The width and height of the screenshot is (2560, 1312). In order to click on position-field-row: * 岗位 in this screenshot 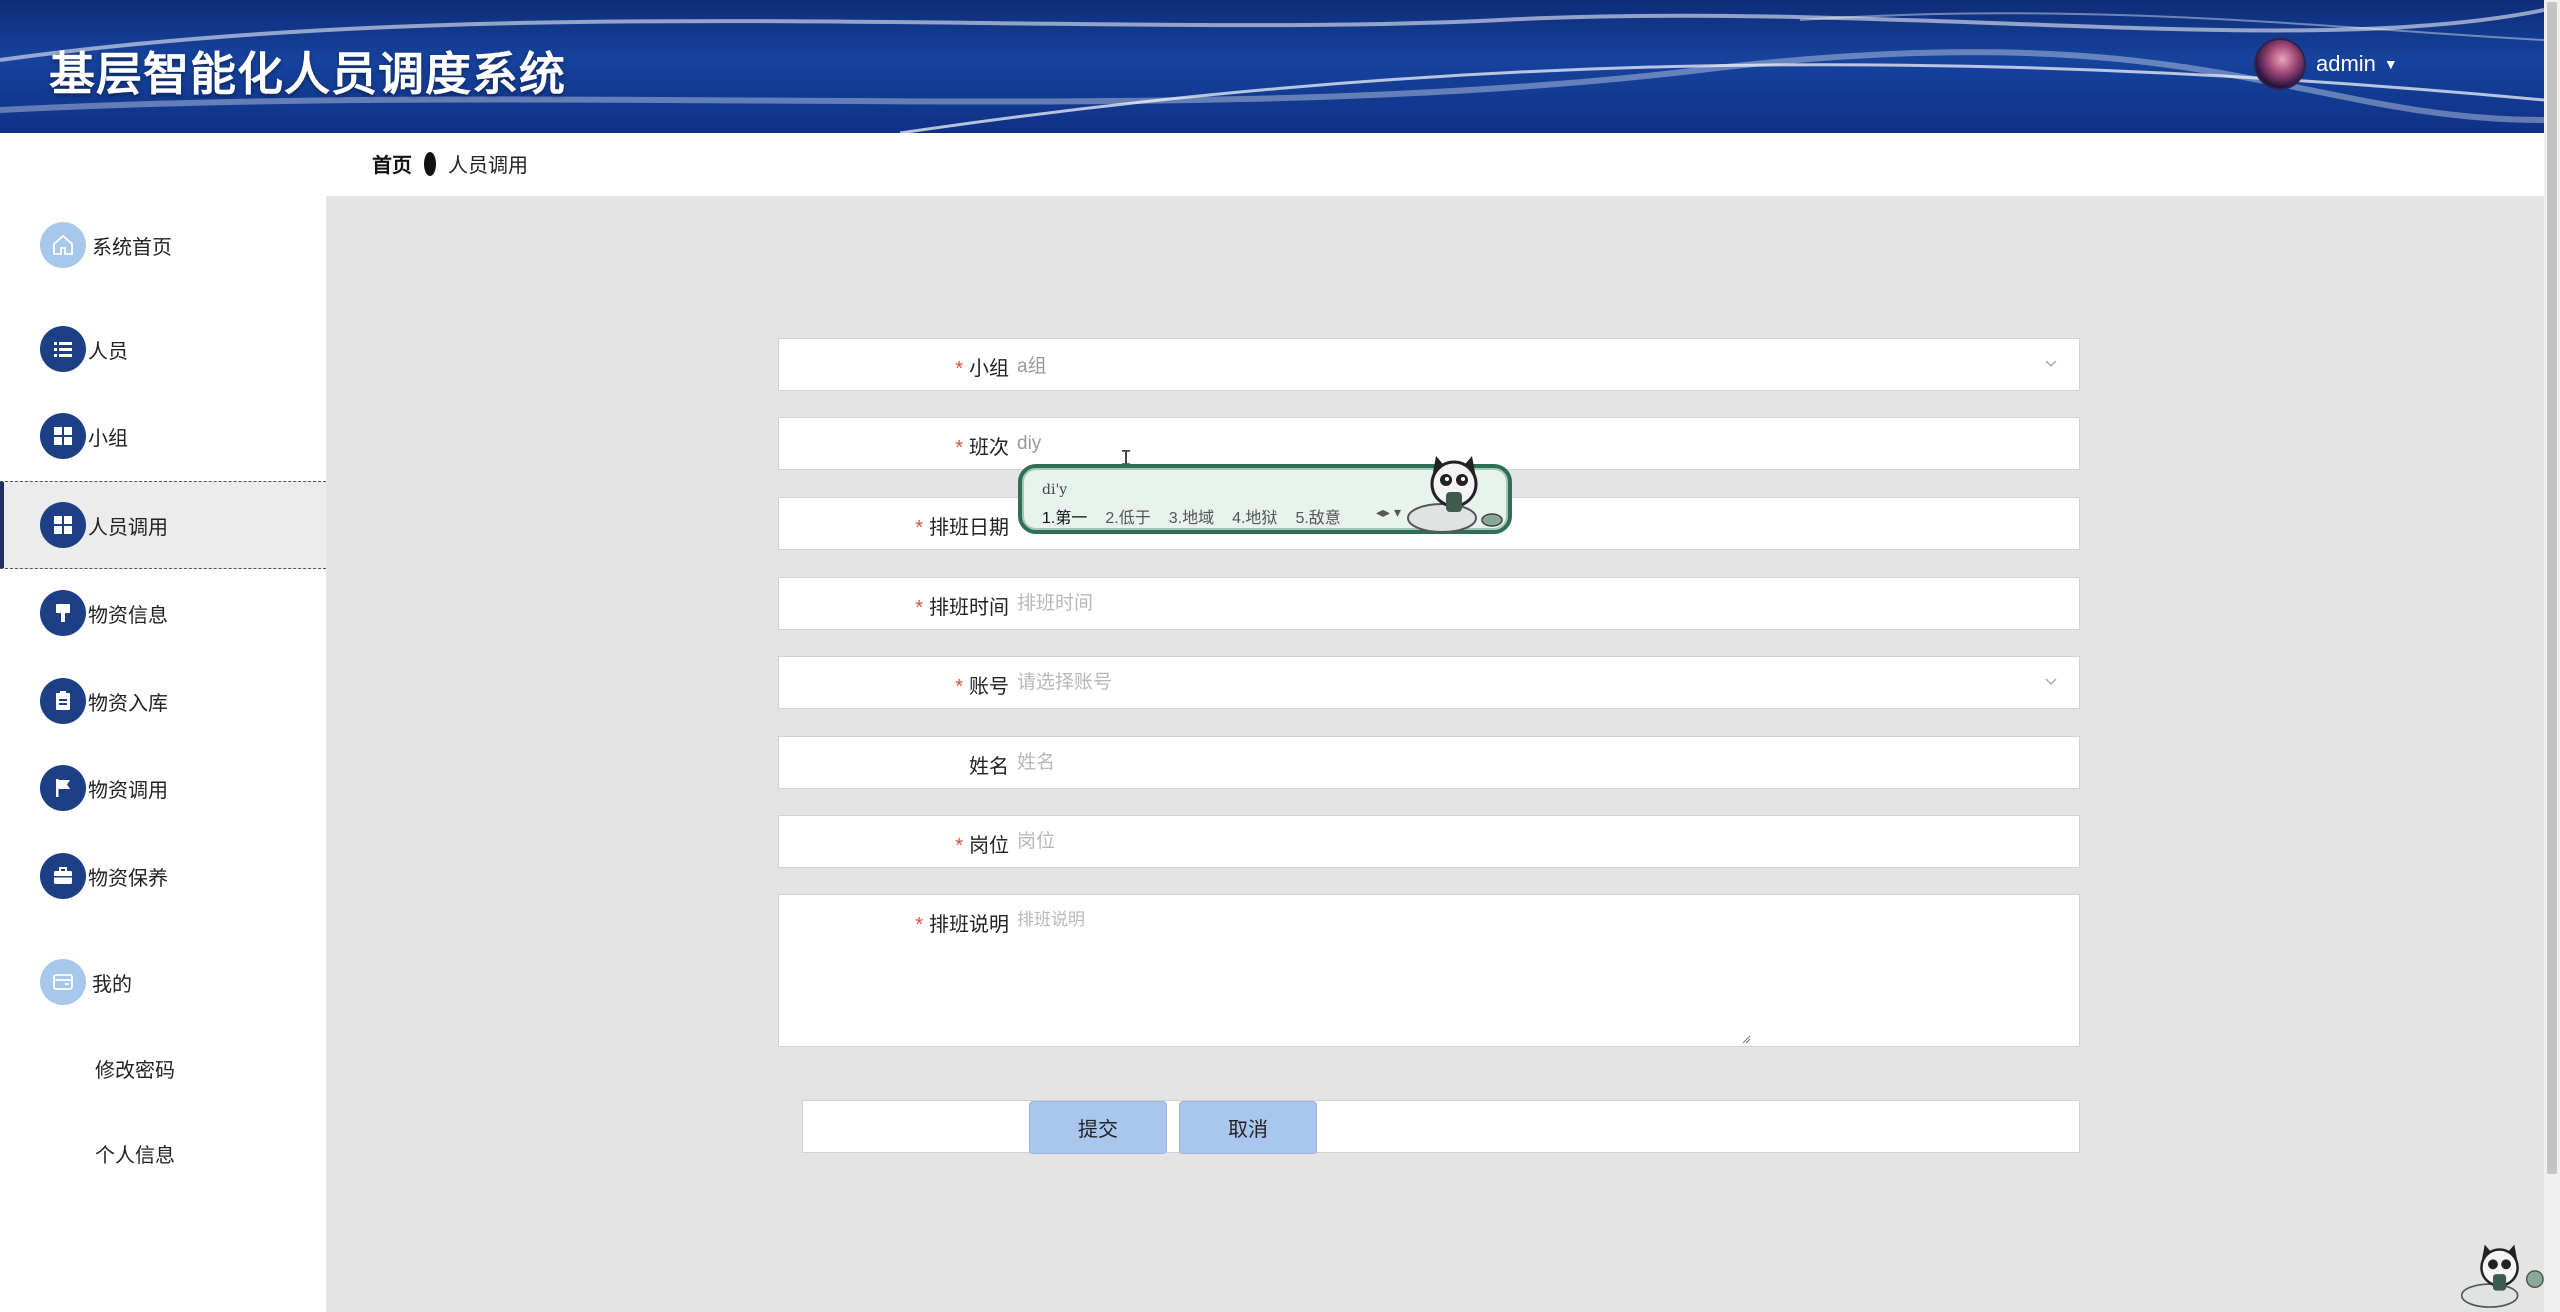, I will do `click(1429, 841)`.